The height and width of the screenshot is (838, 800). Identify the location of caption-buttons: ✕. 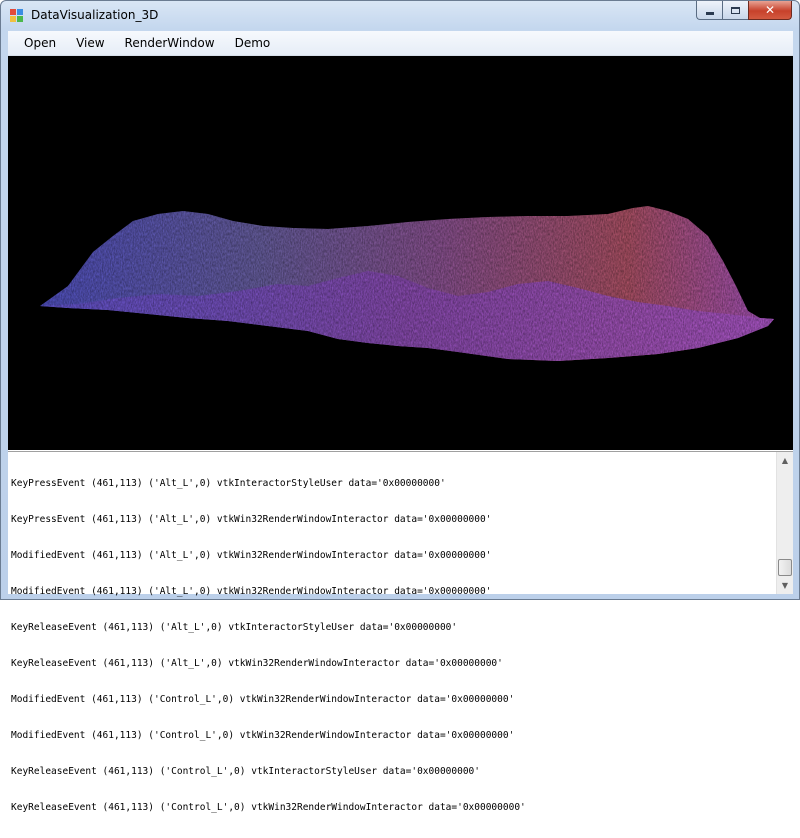
(744, 11).